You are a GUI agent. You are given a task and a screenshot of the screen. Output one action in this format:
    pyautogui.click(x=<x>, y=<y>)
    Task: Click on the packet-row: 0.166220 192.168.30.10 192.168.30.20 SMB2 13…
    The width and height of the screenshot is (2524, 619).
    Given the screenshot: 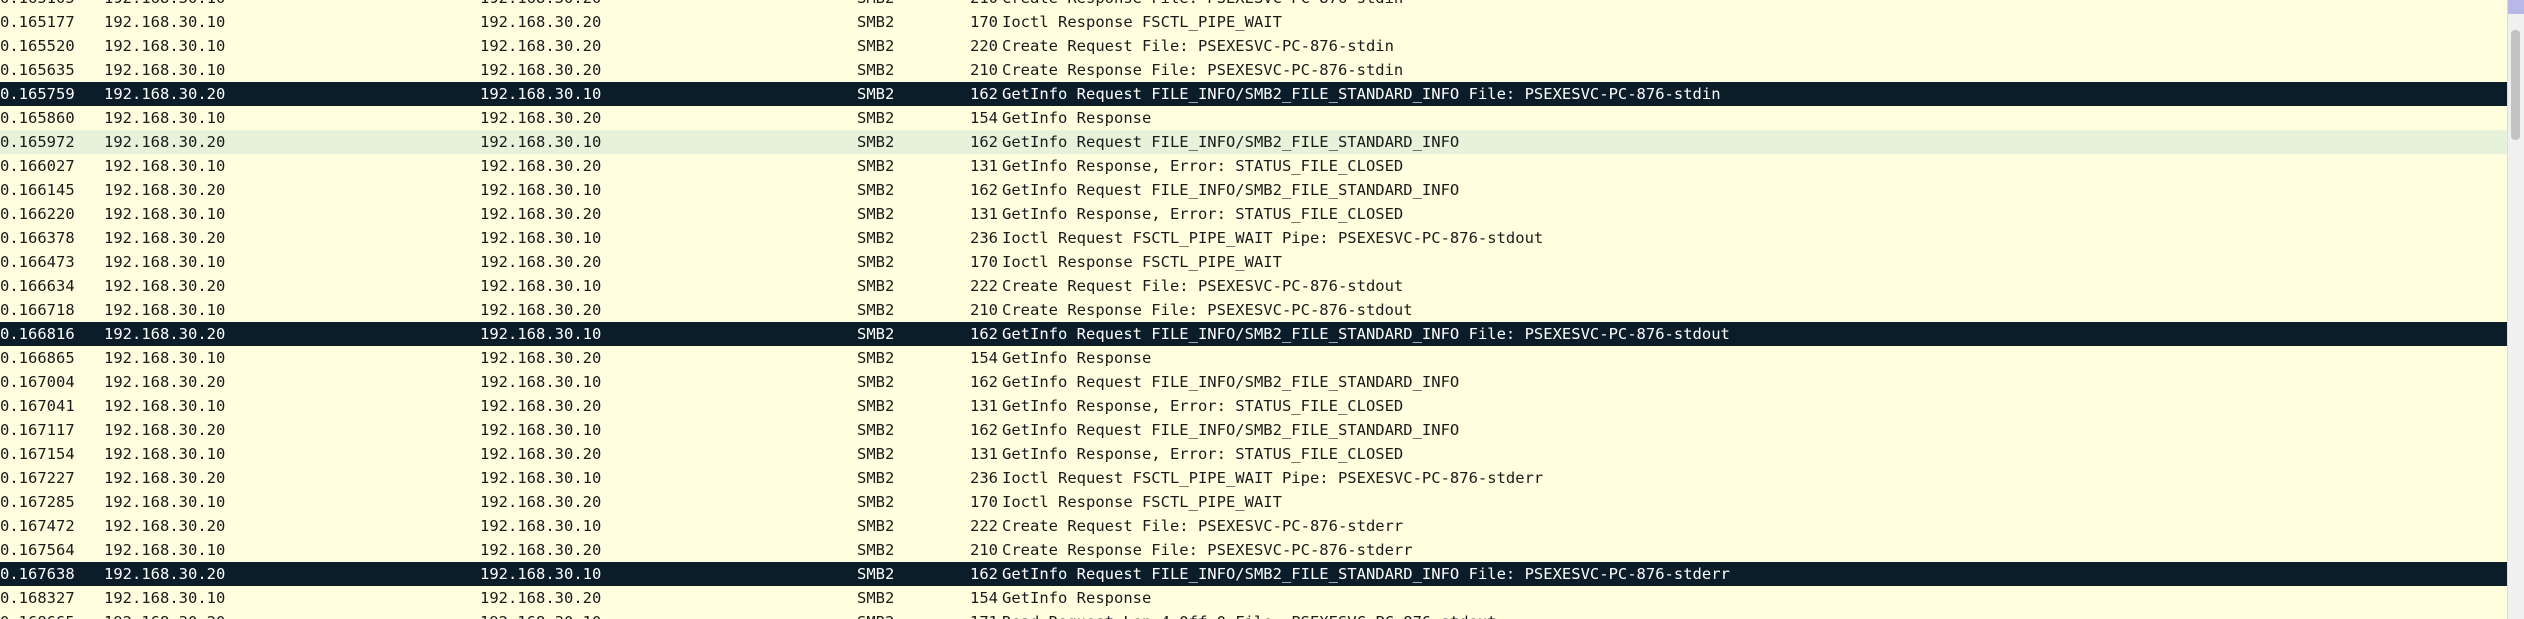 What is the action you would take?
    pyautogui.click(x=1254, y=214)
    